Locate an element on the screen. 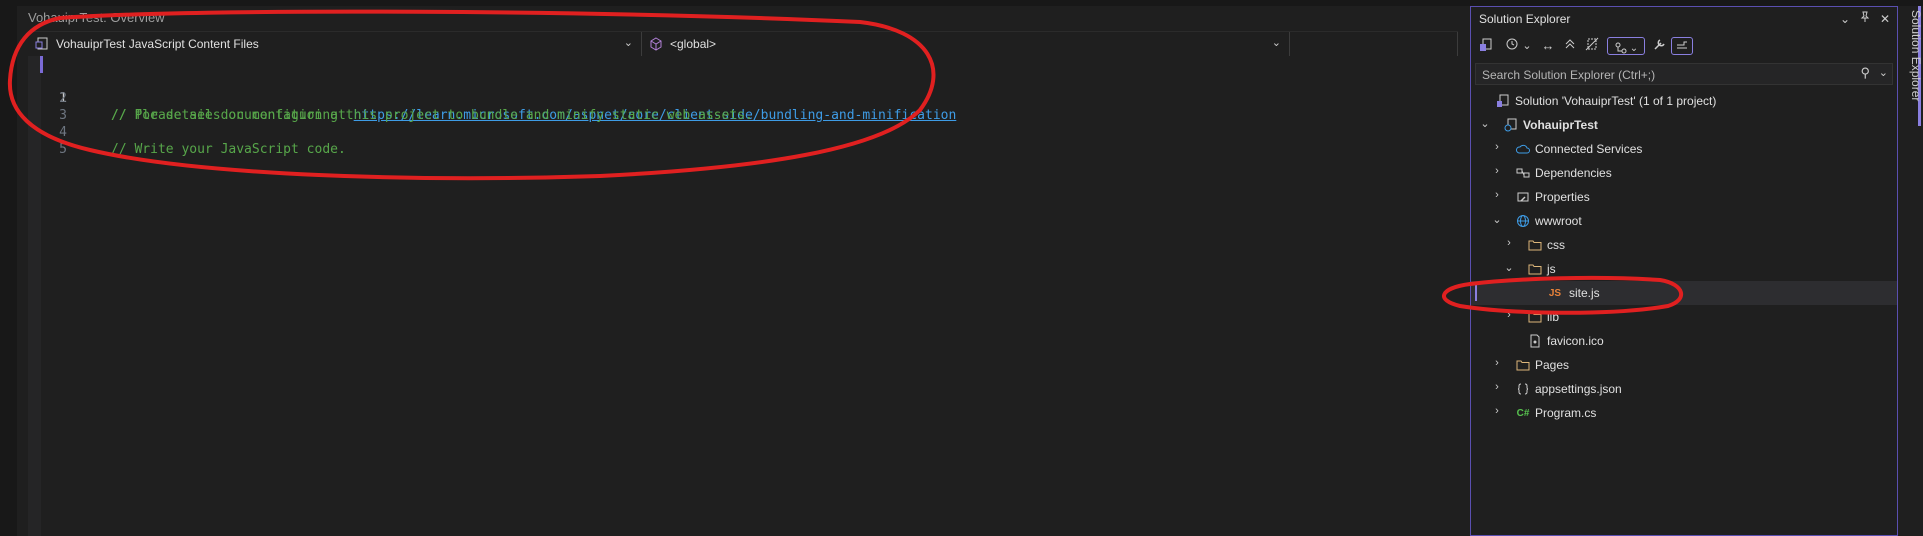 This screenshot has width=1923, height=536. tree-item-lib-folder: › lib is located at coordinates (1684, 317).